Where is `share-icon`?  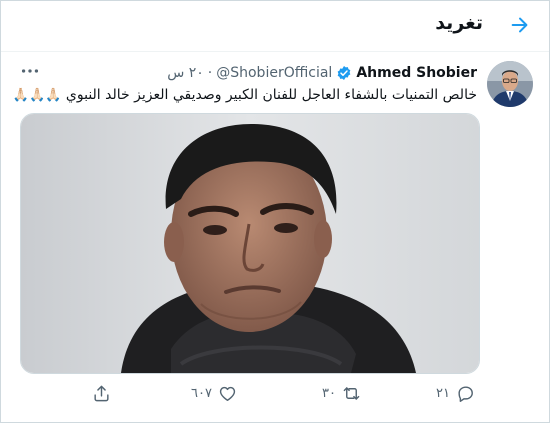 share-icon is located at coordinates (101, 393).